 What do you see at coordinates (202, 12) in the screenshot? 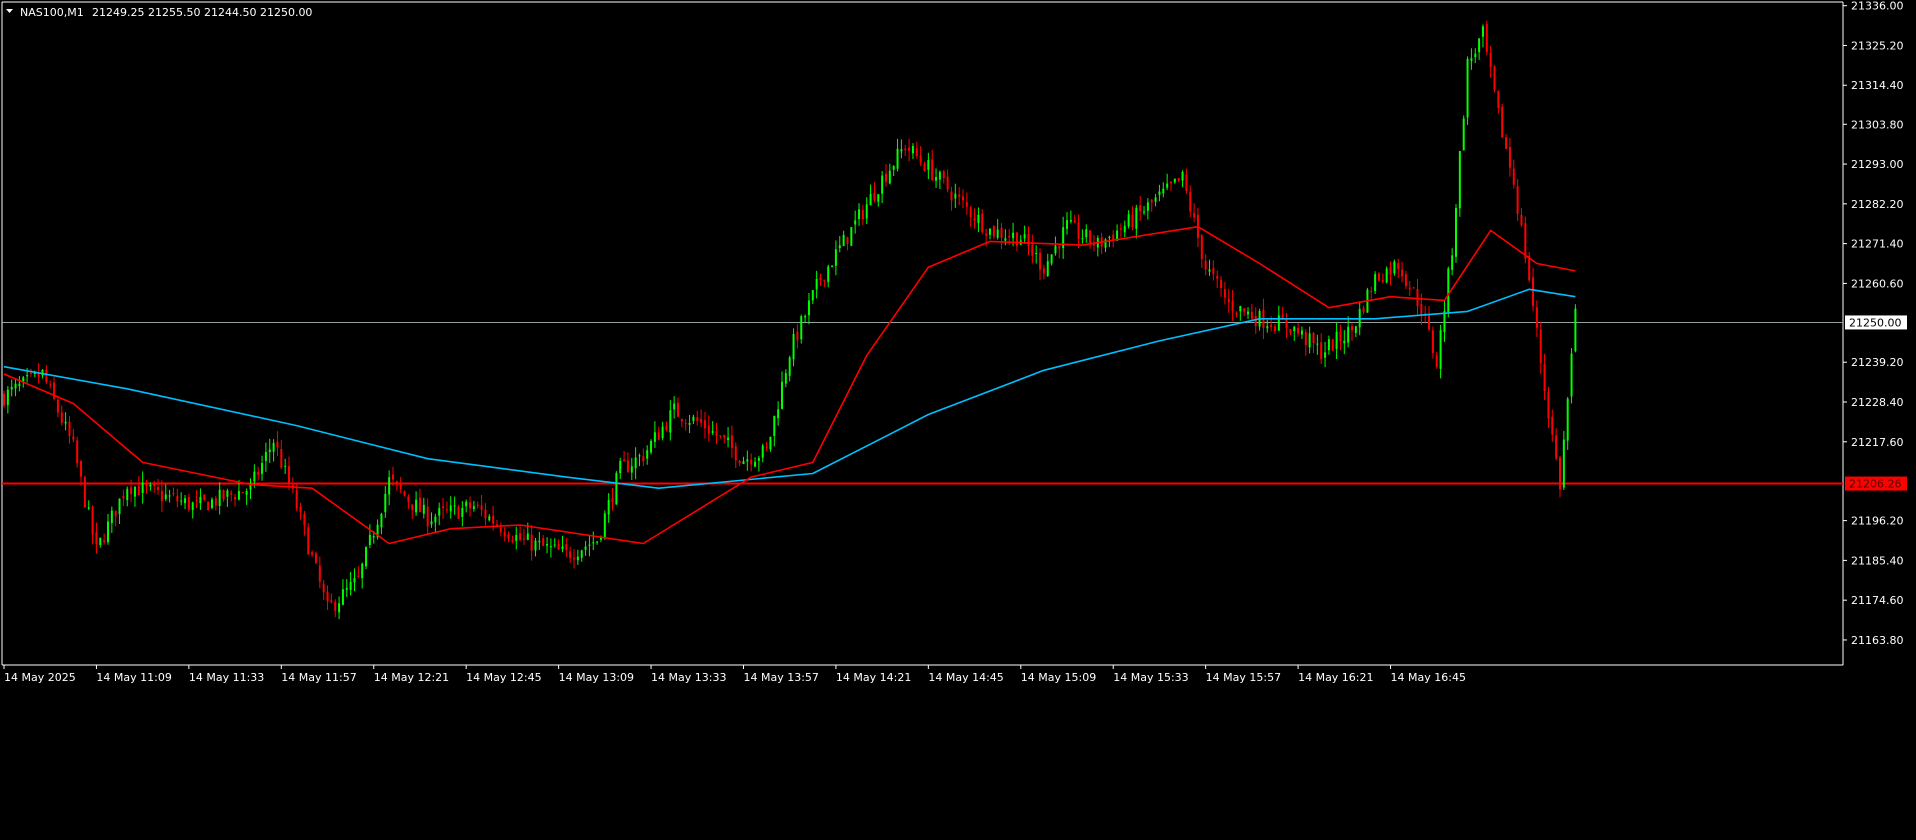
I see `ohlc-values: 21249.25 21255.50 21244.50 21250.00` at bounding box center [202, 12].